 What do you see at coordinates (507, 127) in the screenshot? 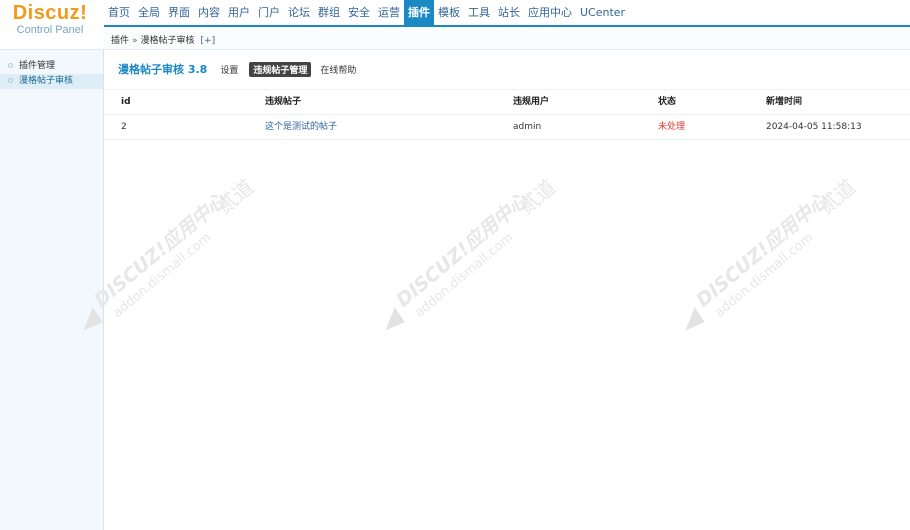
I see `table-row: 2 这个是测试的帖子 admin 未处理 2024-04-05 11:58:13` at bounding box center [507, 127].